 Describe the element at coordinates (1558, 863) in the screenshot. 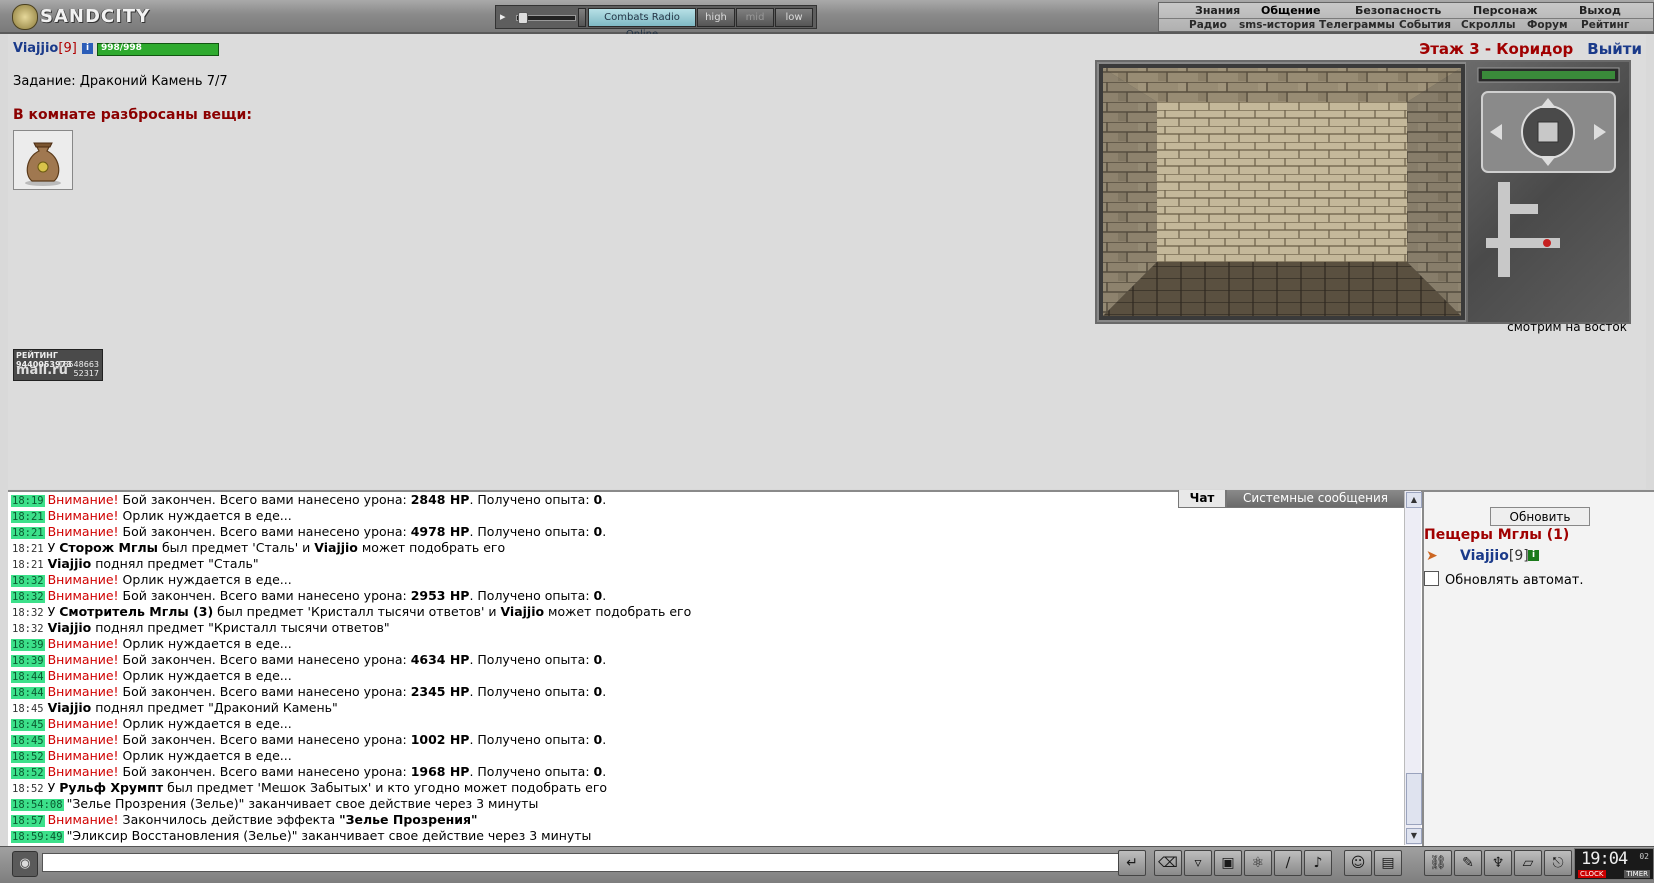

I see `exit-door-icon: ⎋` at that location.